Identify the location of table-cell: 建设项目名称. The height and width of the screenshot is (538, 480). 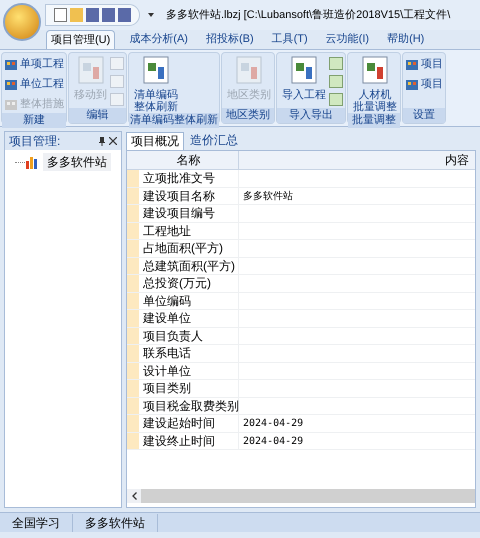
(189, 196).